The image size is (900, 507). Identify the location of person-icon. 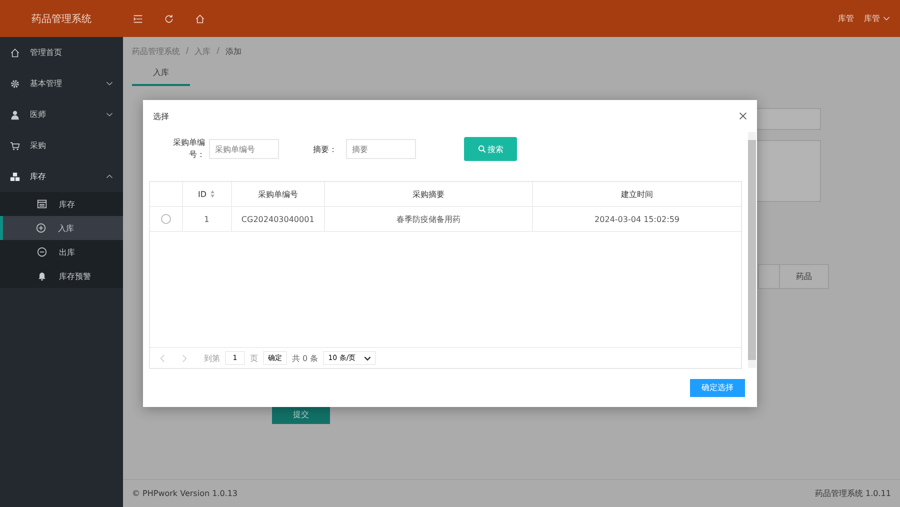
(15, 115).